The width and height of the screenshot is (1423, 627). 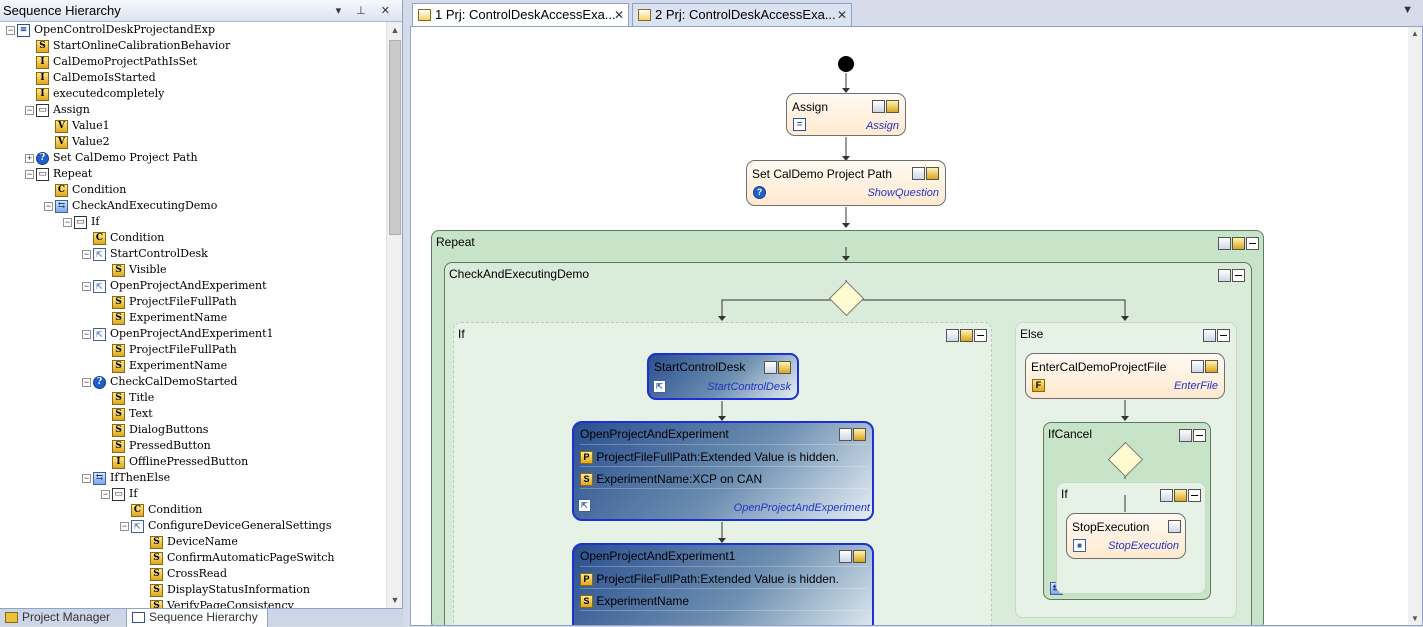 I want to click on start-control-desk-node: StartControlDesk ⇱ StartControlDesk, so click(x=723, y=376).